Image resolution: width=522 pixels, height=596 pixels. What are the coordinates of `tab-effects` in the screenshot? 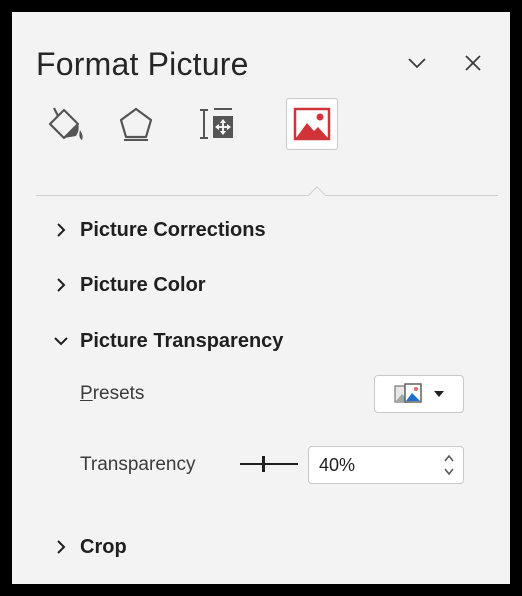 It's located at (136, 124).